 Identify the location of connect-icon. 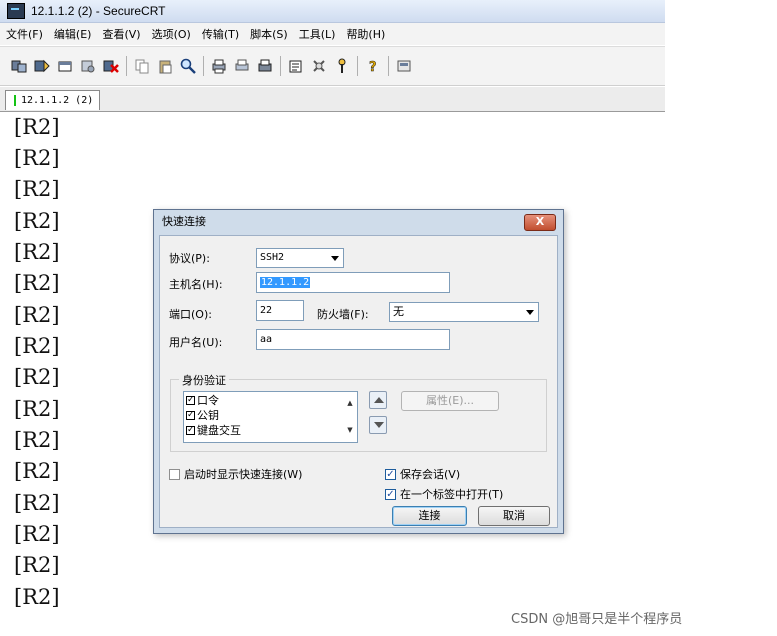
(19, 66).